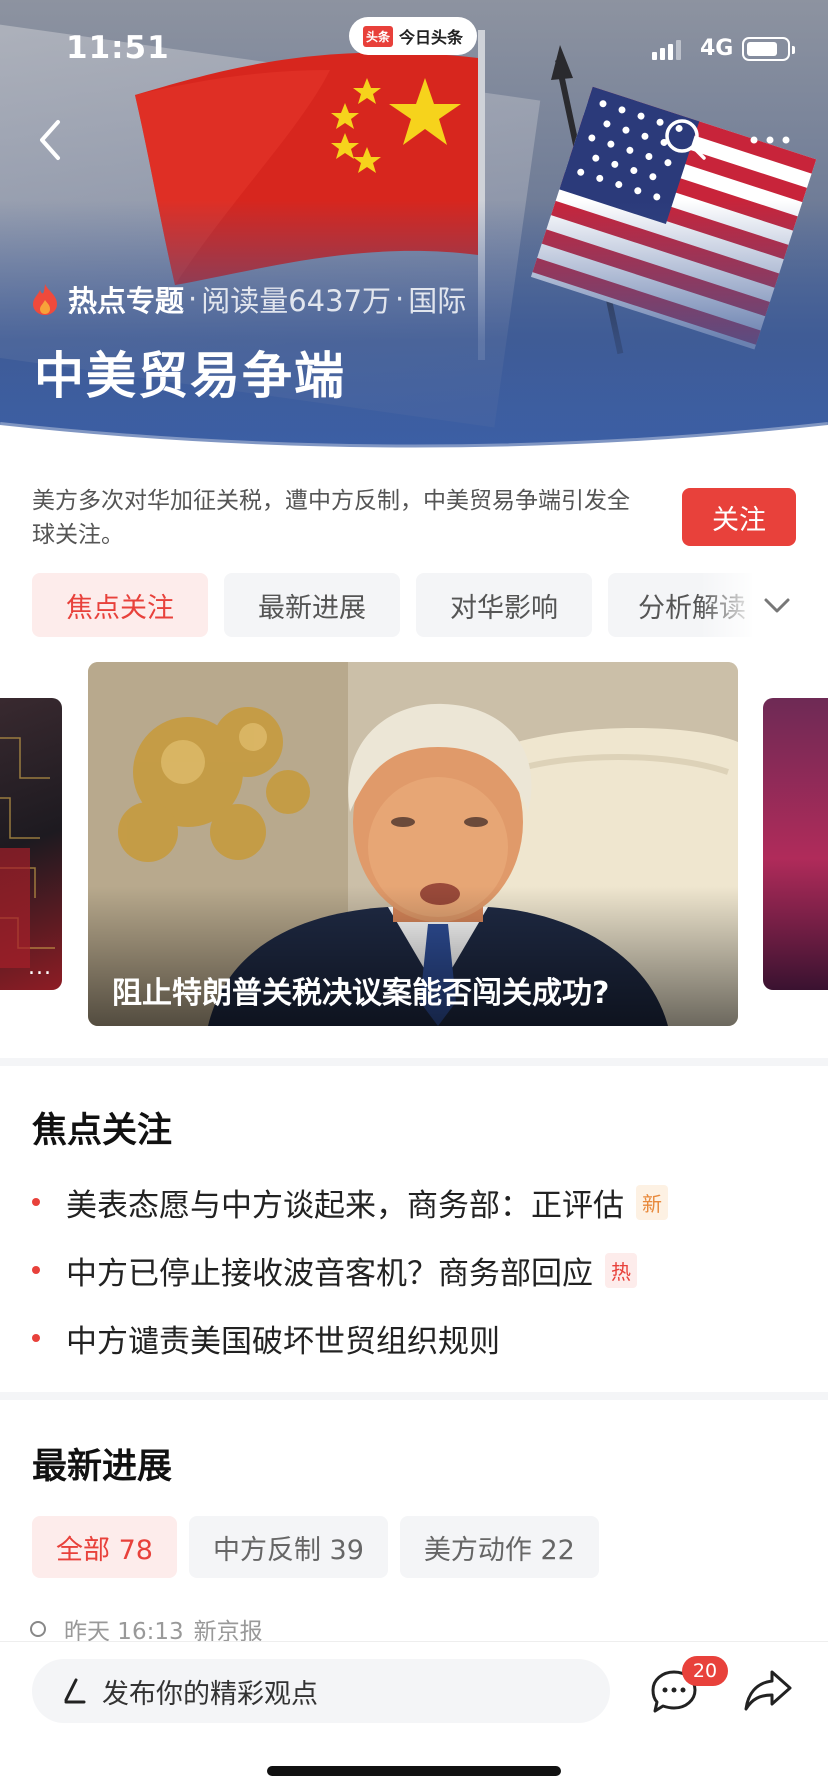 Image resolution: width=828 pixels, height=1792 pixels. What do you see at coordinates (120, 605) in the screenshot?
I see `tab-focus: 焦点关注` at bounding box center [120, 605].